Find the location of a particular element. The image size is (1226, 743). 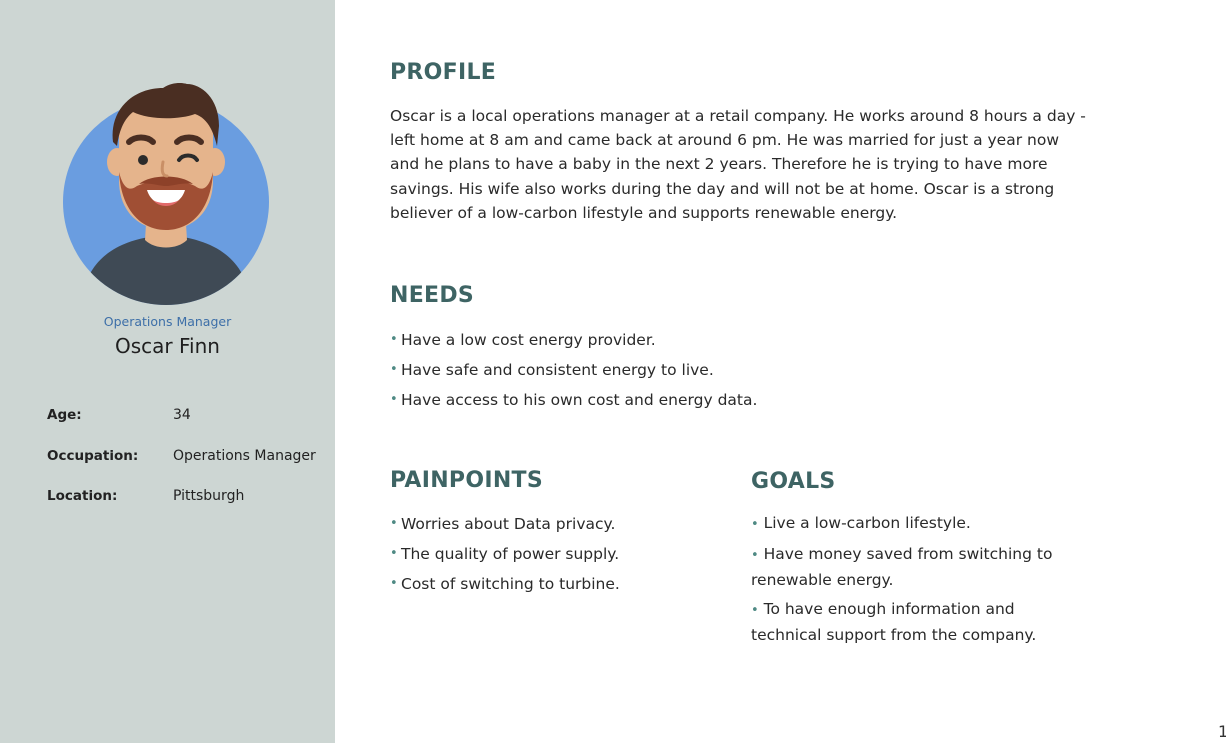

list-item: • The quality of power supply. is located at coordinates (555, 554).